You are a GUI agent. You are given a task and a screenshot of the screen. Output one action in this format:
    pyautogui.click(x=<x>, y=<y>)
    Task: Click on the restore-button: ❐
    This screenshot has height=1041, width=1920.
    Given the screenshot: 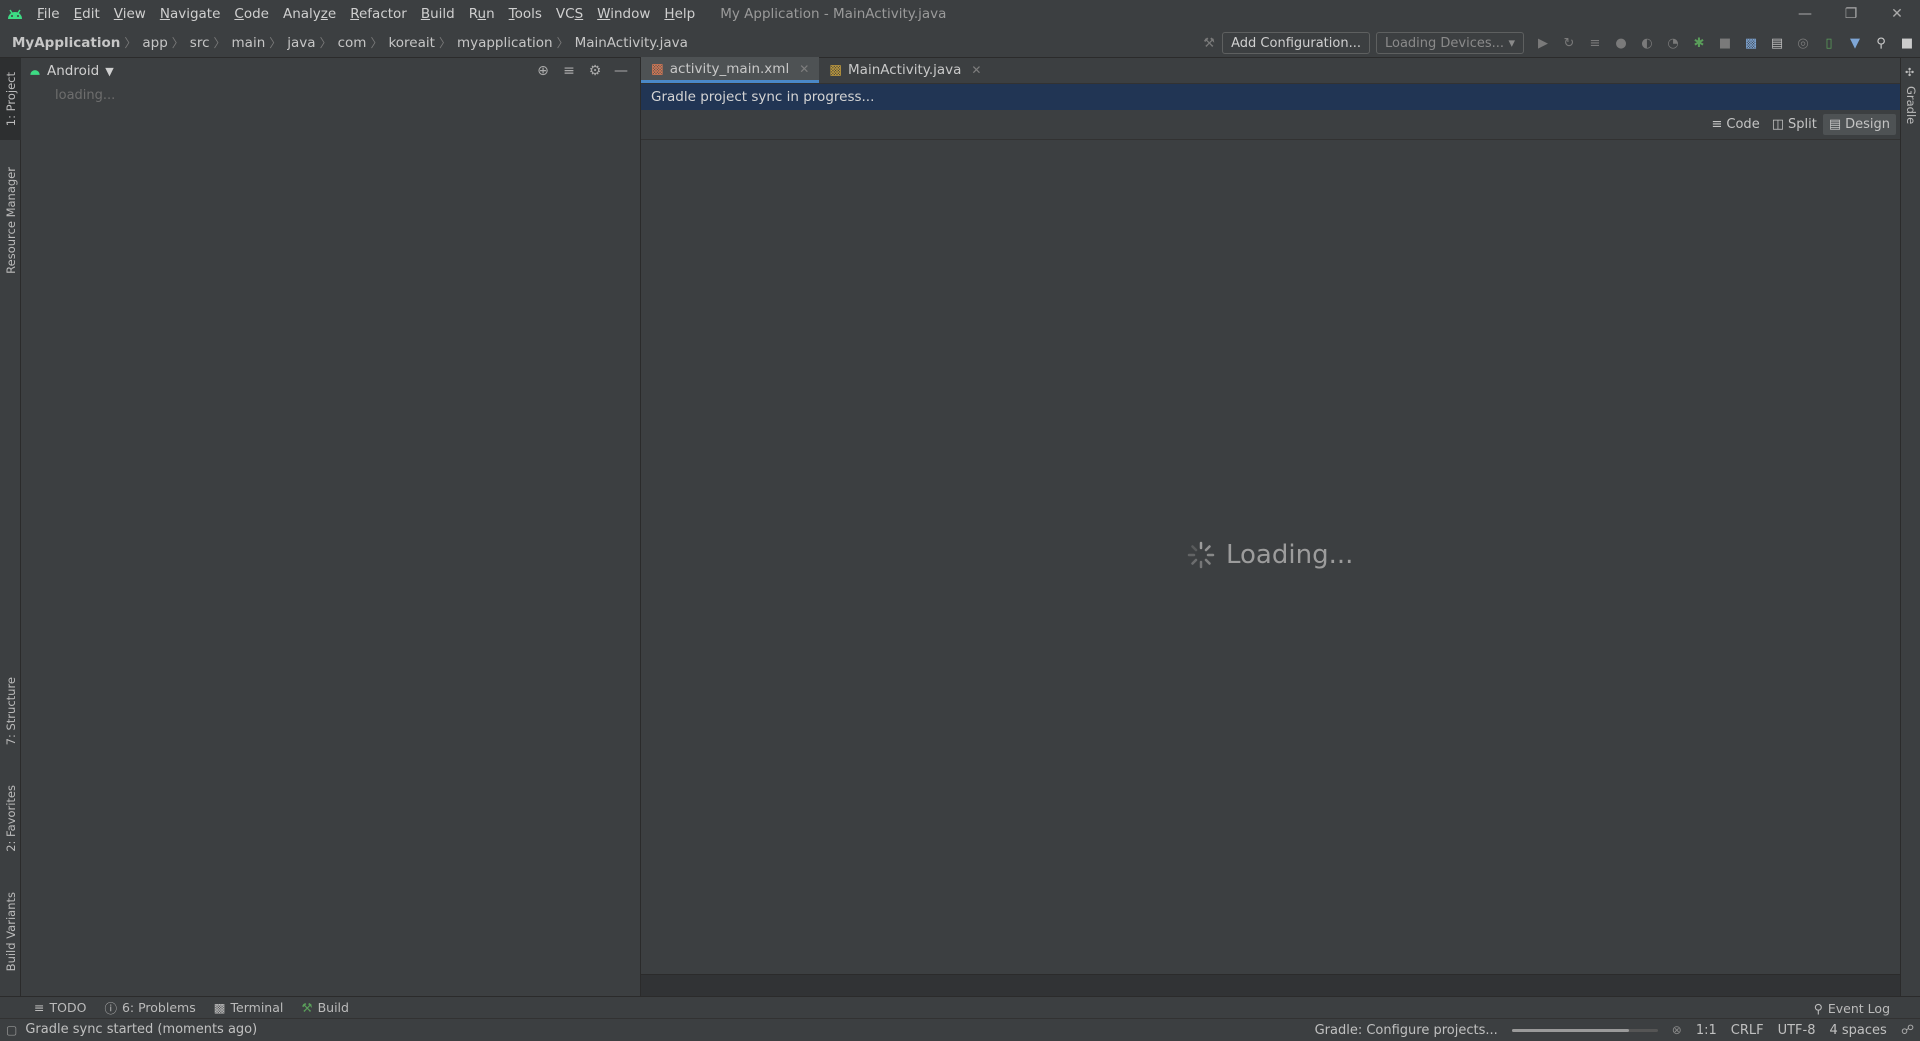 What is the action you would take?
    pyautogui.click(x=1851, y=14)
    